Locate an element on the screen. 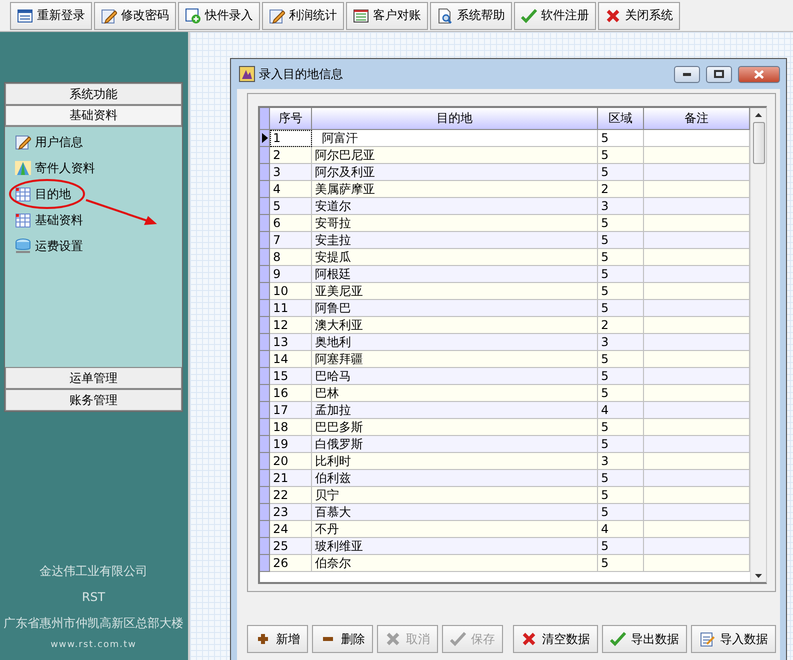 This screenshot has height=660, width=793. tent-icon is located at coordinates (23, 168).